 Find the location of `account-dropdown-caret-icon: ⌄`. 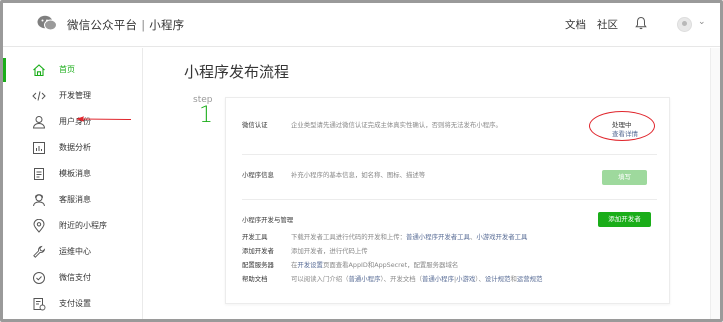

account-dropdown-caret-icon: ⌄ is located at coordinates (702, 22).